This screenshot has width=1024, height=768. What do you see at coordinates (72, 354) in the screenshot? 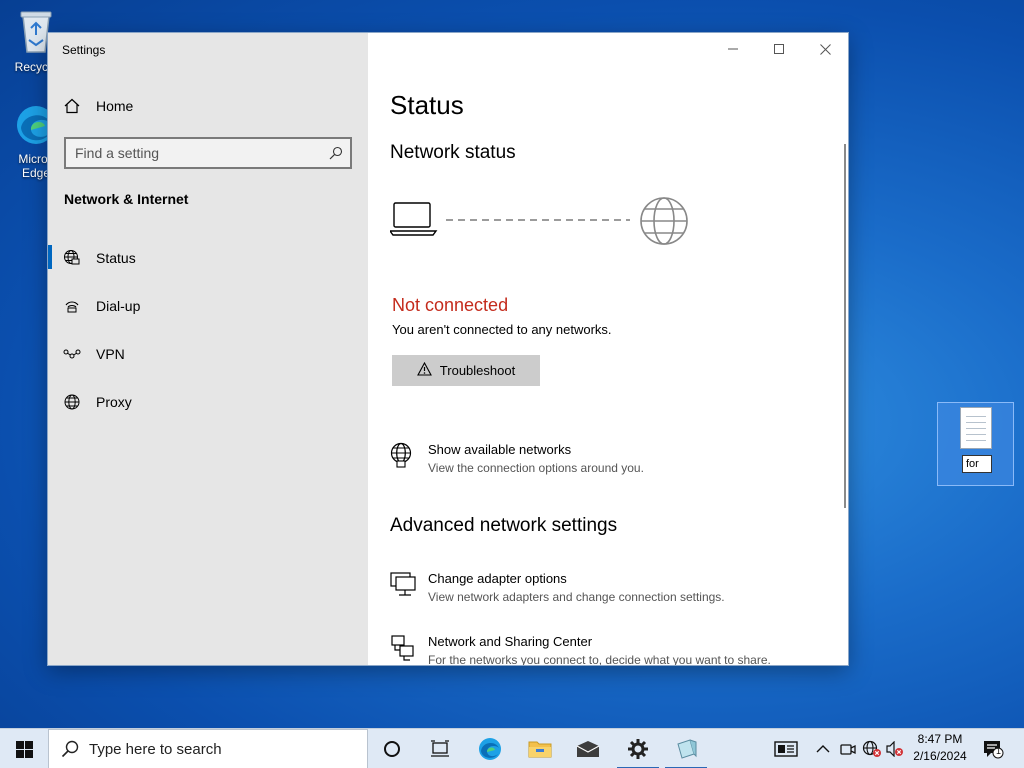
I see `vpn-icon` at bounding box center [72, 354].